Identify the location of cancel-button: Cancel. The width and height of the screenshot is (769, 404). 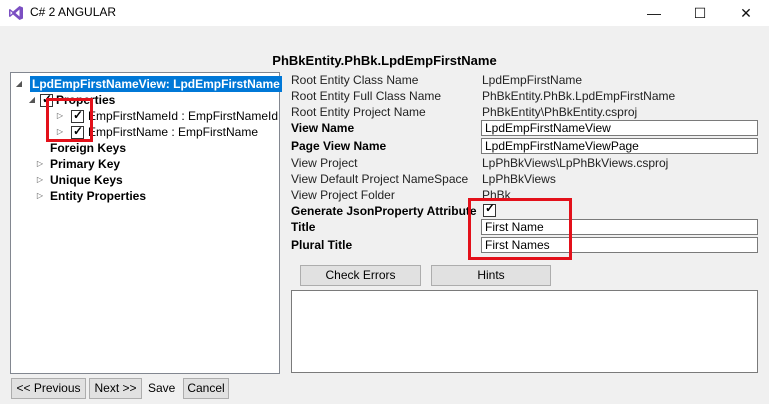
(206, 388).